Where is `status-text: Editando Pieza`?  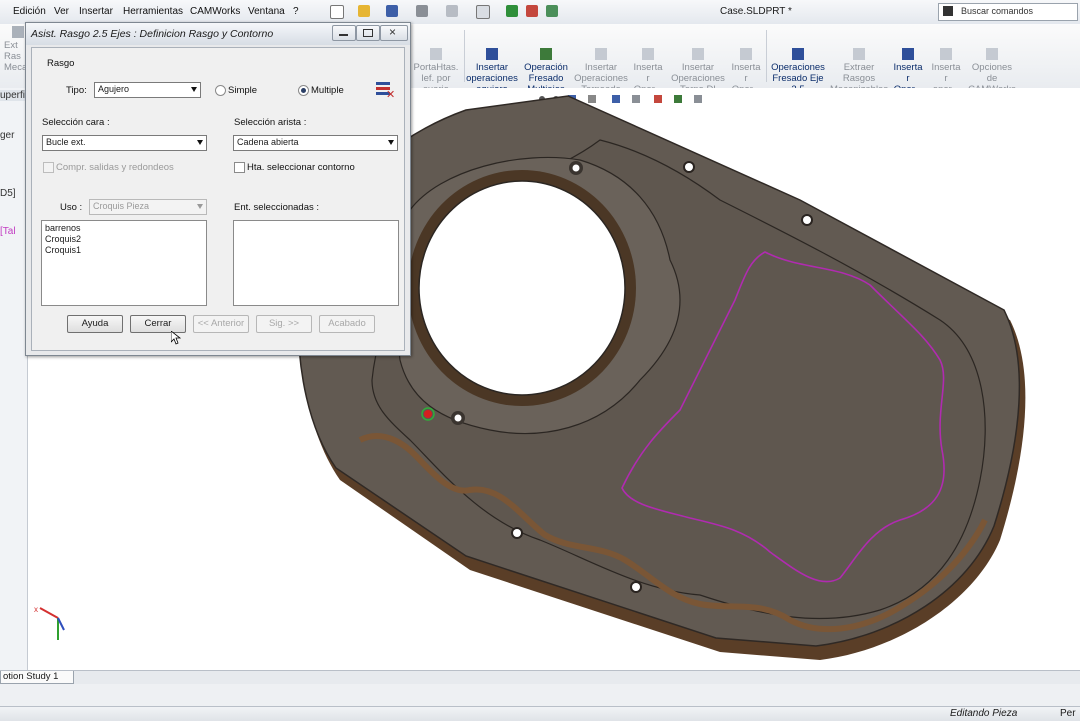
status-text: Editando Pieza is located at coordinates (984, 713).